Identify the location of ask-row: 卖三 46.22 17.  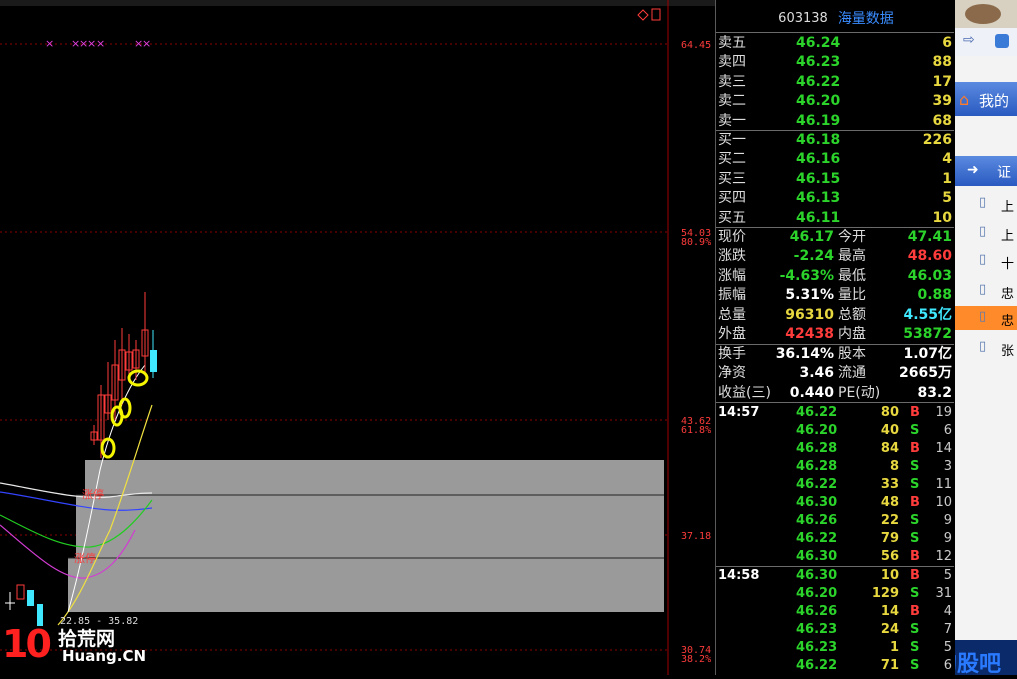
(835, 82).